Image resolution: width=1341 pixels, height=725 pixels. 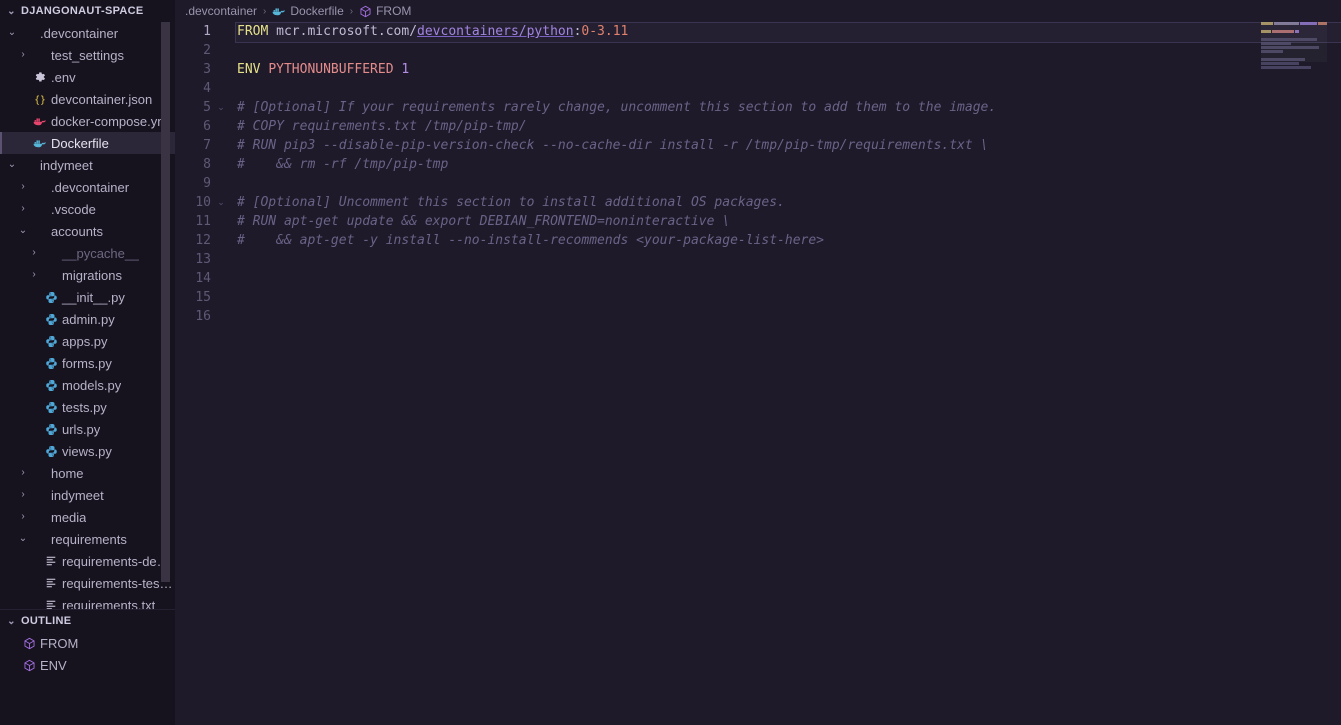 I want to click on file-tree-item: ⌄ .devcontainer, so click(x=87, y=33).